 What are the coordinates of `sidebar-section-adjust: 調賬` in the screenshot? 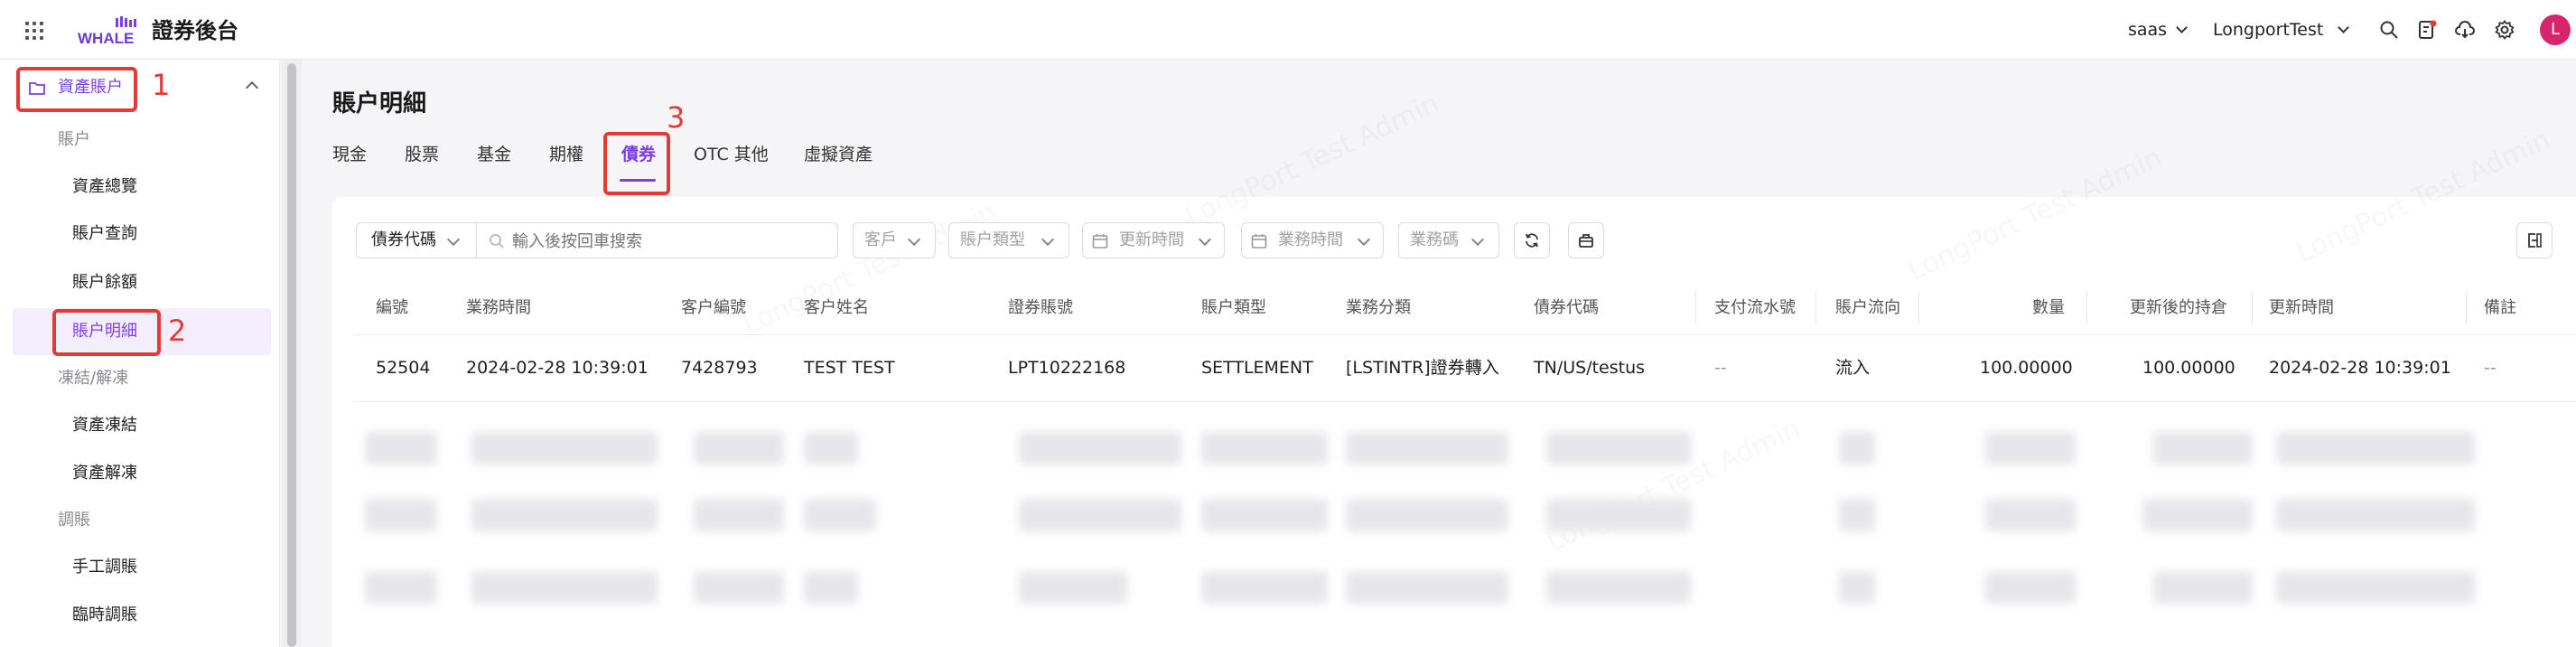 It's located at (74, 520).